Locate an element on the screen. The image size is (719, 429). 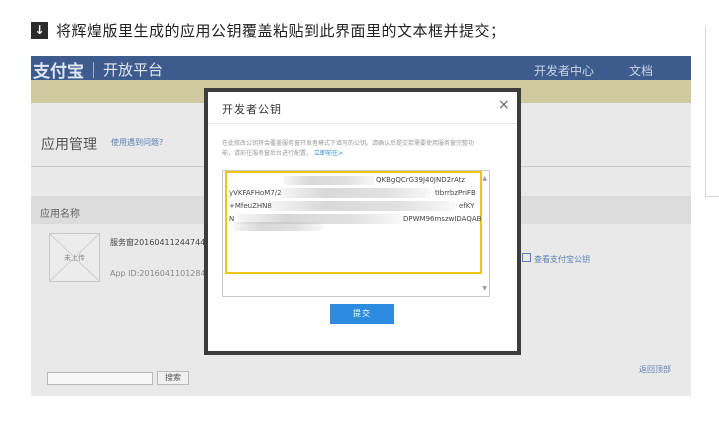
edge-divider-corner is located at coordinates (712, 196).